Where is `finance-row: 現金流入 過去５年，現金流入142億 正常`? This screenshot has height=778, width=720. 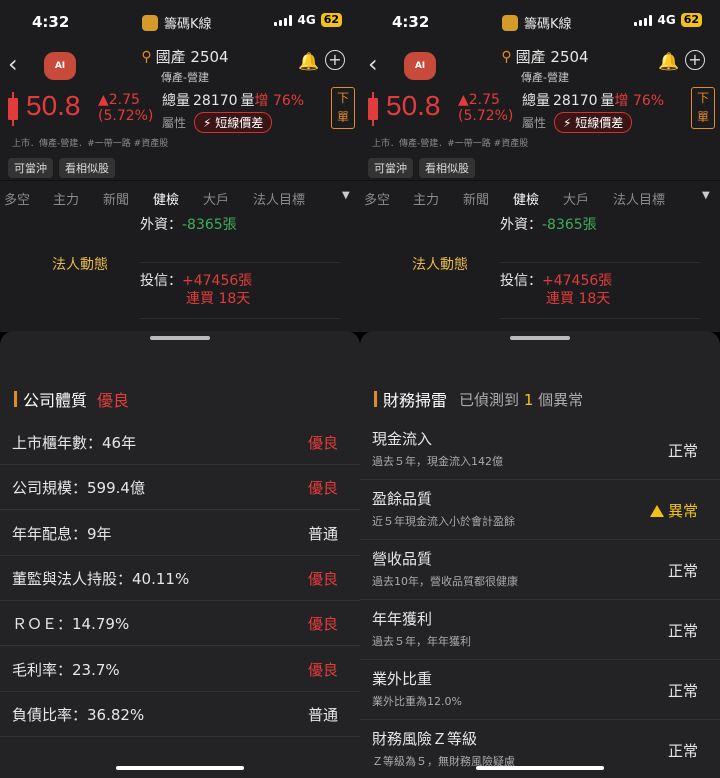
finance-row: 現金流入 過去５年，現金流入142億 正常 is located at coordinates (540, 450).